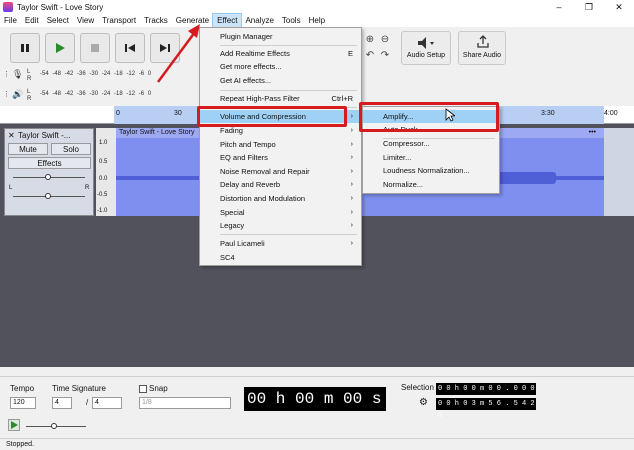 Image resolution: width=634 pixels, height=450 pixels. What do you see at coordinates (592, 133) in the screenshot?
I see `clip-menu-icon: •••` at bounding box center [592, 133].